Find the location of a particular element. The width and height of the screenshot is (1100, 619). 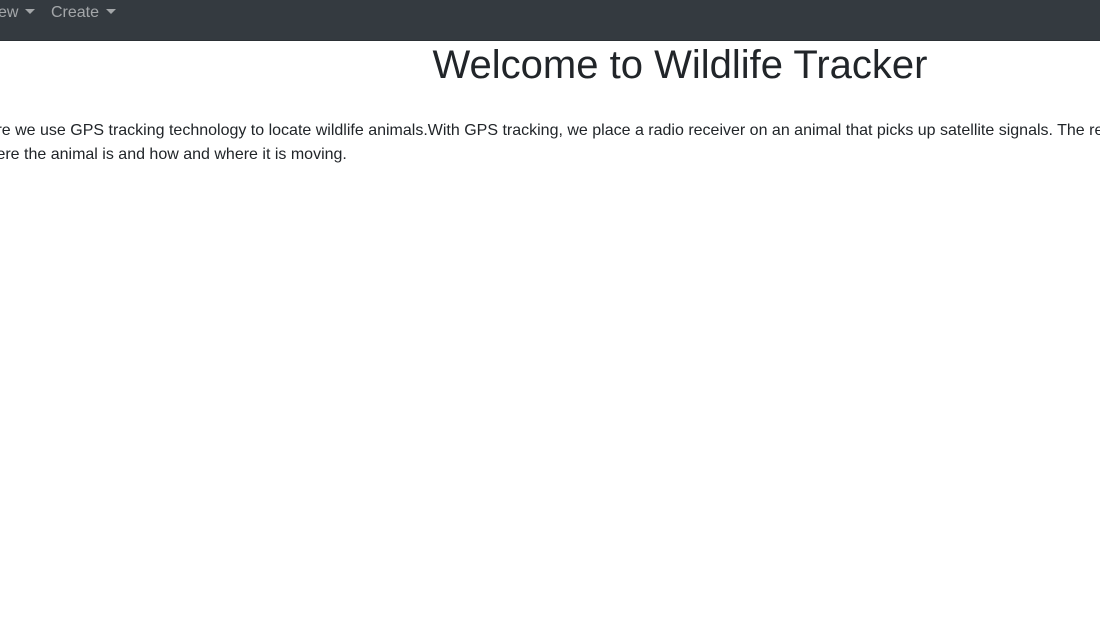

page-title: Welcome to Wildlife Tracker is located at coordinates (680, 65).